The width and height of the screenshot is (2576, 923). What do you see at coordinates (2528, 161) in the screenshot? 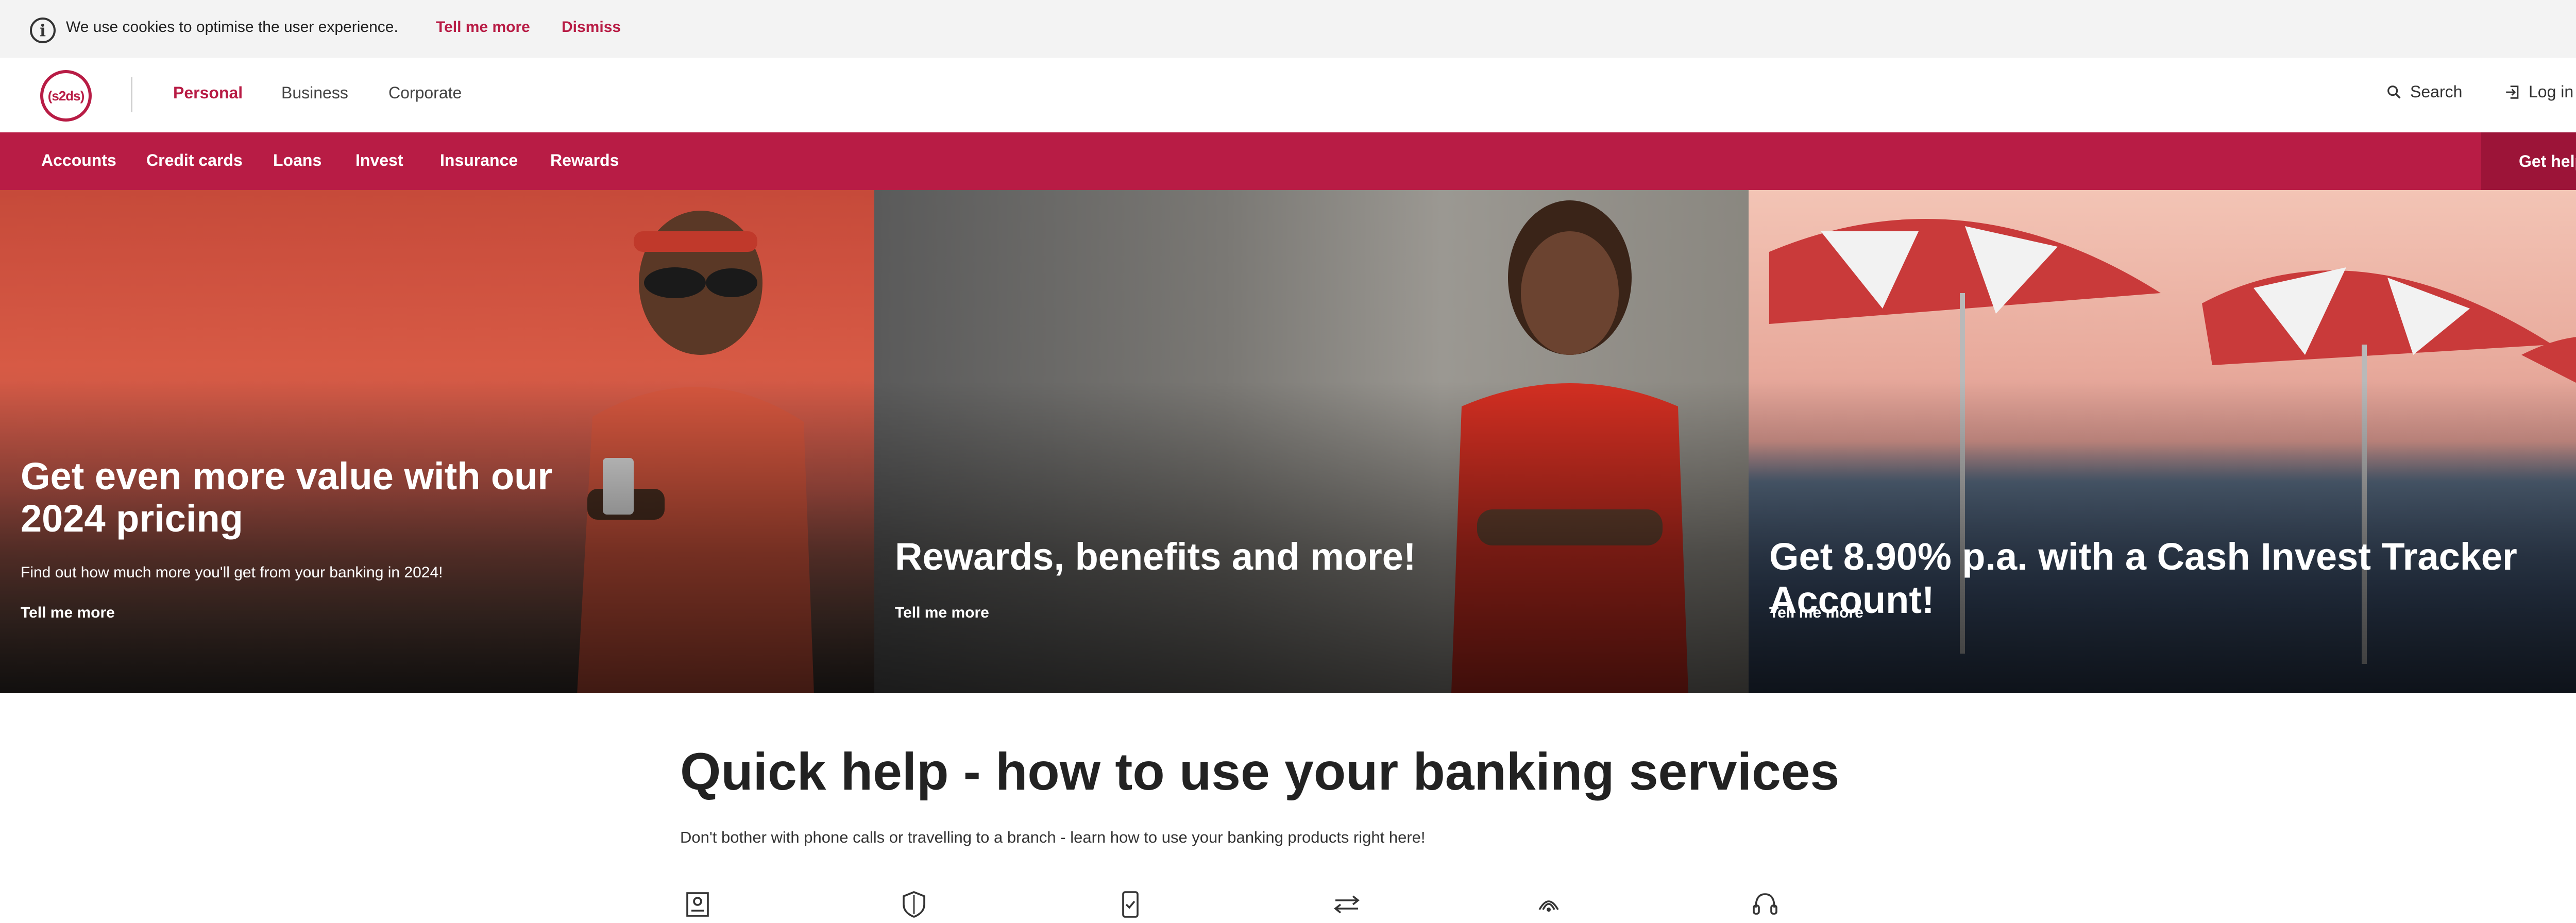
I see `get-help-button: Get help` at bounding box center [2528, 161].